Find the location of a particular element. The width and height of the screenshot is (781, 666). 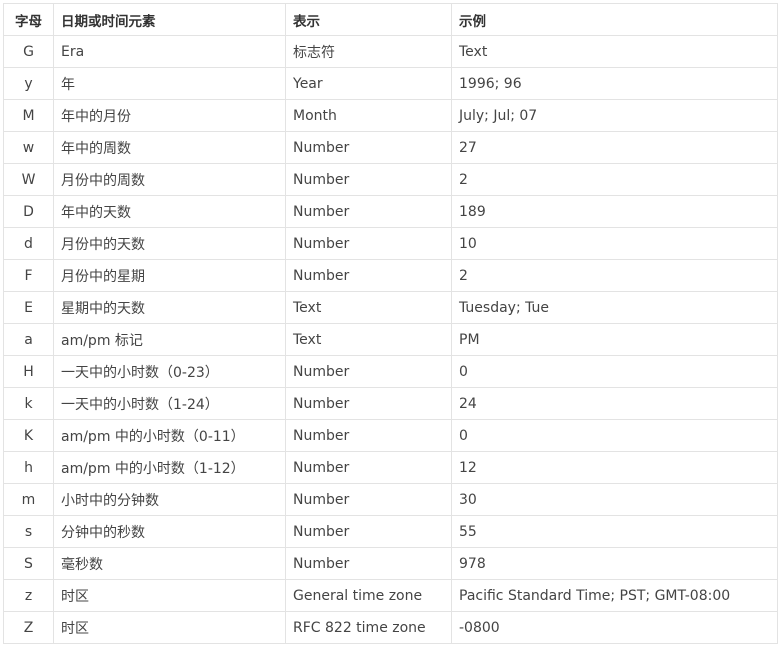

cell-element: 分钟中的秒数 is located at coordinates (169, 531).